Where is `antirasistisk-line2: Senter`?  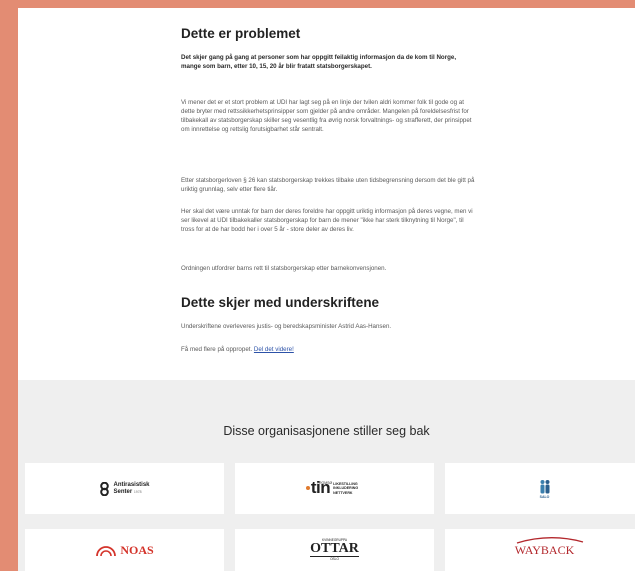 antirasistisk-line2: Senter is located at coordinates (123, 491).